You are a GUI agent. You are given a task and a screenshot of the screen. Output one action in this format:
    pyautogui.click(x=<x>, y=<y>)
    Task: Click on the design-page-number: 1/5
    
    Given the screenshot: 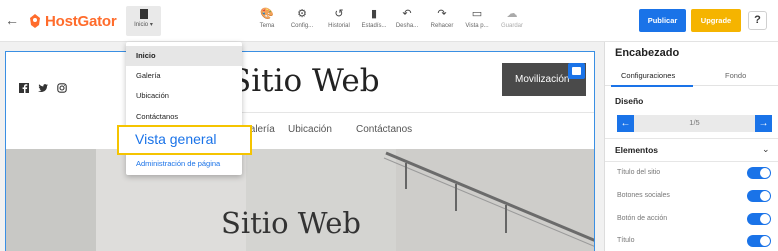 What is the action you would take?
    pyautogui.click(x=694, y=122)
    